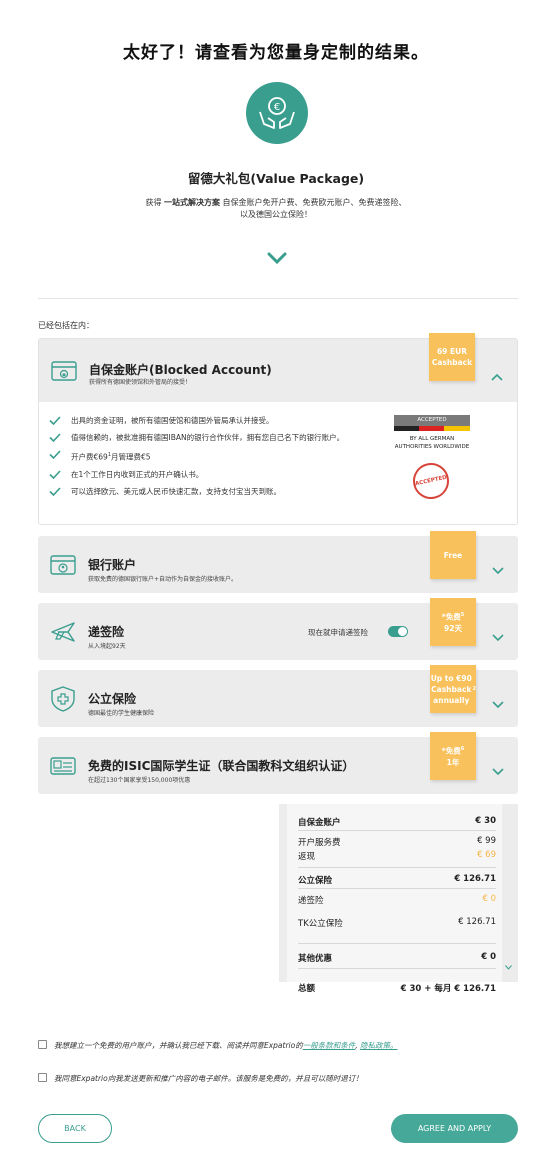 This screenshot has height=1166, width=552. What do you see at coordinates (139, 780) in the screenshot?
I see `isic-subtitle: 在超过130个国家享受150,000项优惠` at bounding box center [139, 780].